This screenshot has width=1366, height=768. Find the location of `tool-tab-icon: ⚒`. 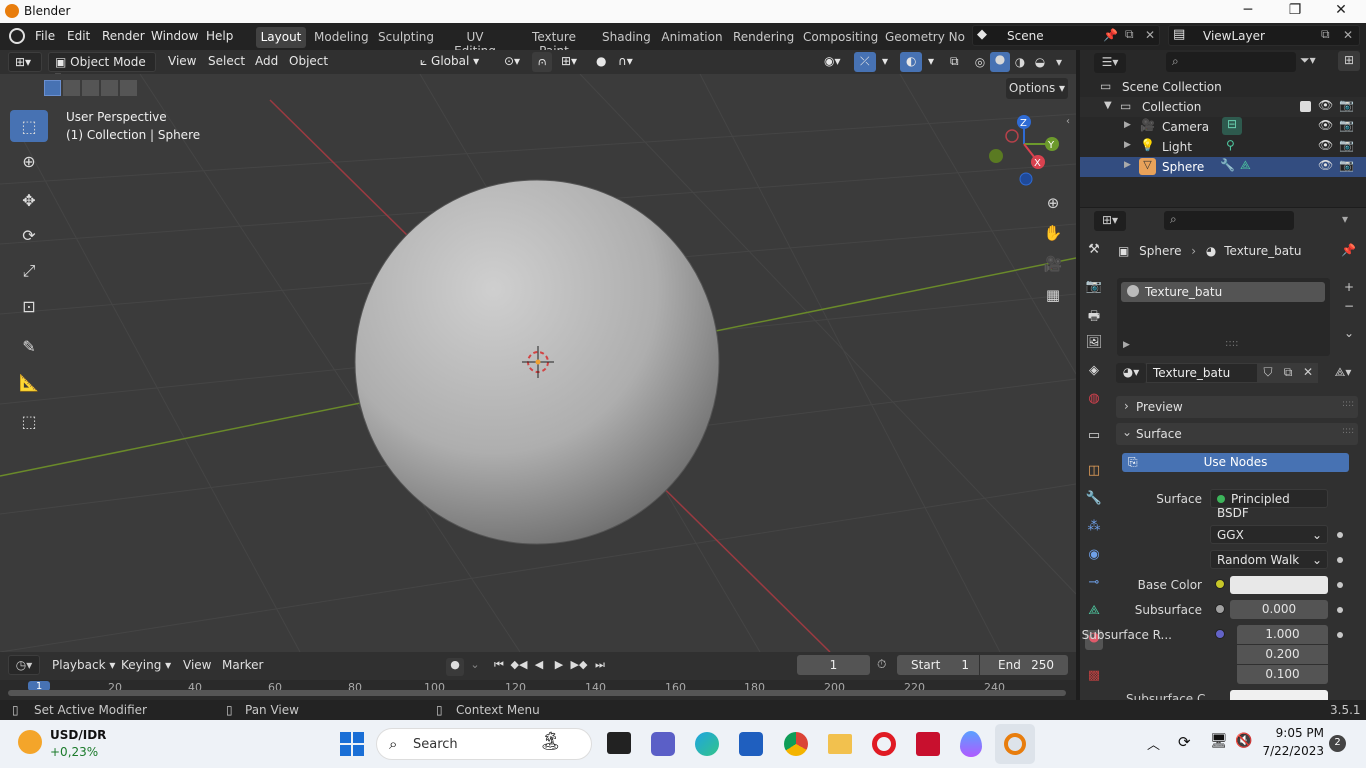

tool-tab-icon: ⚒ is located at coordinates (1094, 252).